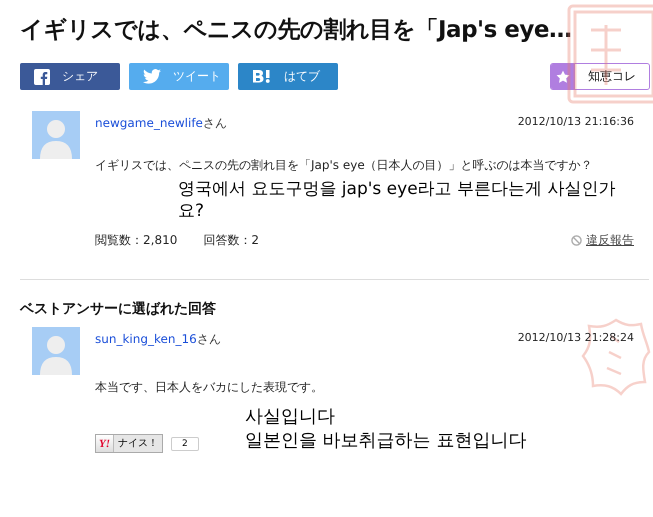 The height and width of the screenshot is (517, 653). I want to click on answer-count: 回答数：2, so click(231, 240).